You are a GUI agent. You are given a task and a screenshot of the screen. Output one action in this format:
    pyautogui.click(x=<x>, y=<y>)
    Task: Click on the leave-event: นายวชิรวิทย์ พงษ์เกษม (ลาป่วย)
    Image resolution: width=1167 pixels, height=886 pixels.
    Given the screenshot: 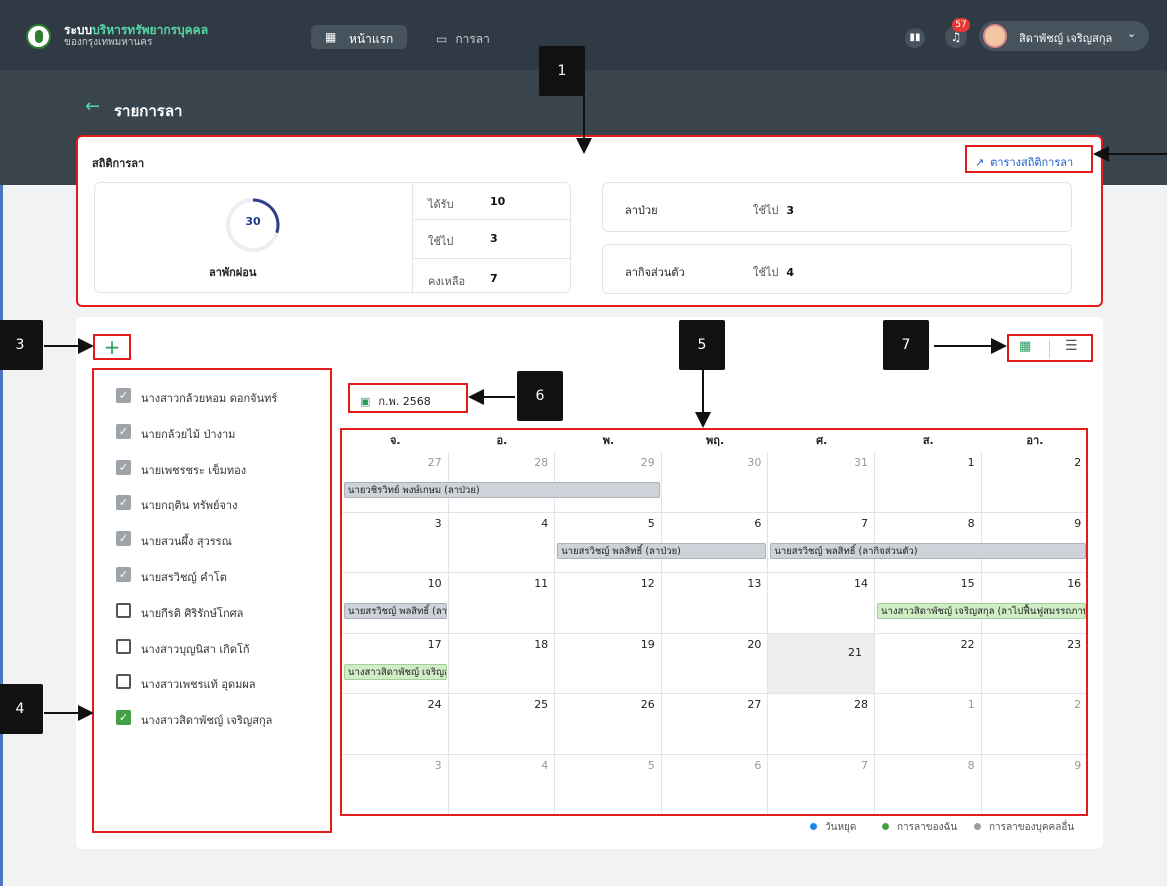 What is the action you would take?
    pyautogui.click(x=502, y=490)
    